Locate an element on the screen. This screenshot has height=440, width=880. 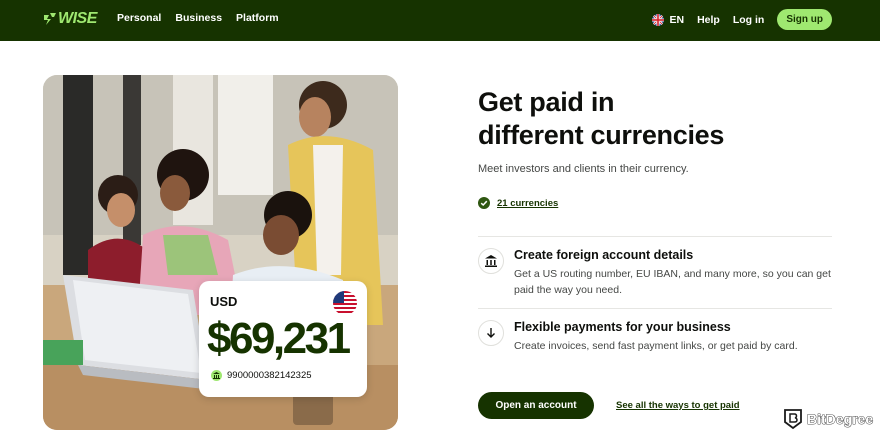
language-selector: EN is located at coordinates (668, 19).